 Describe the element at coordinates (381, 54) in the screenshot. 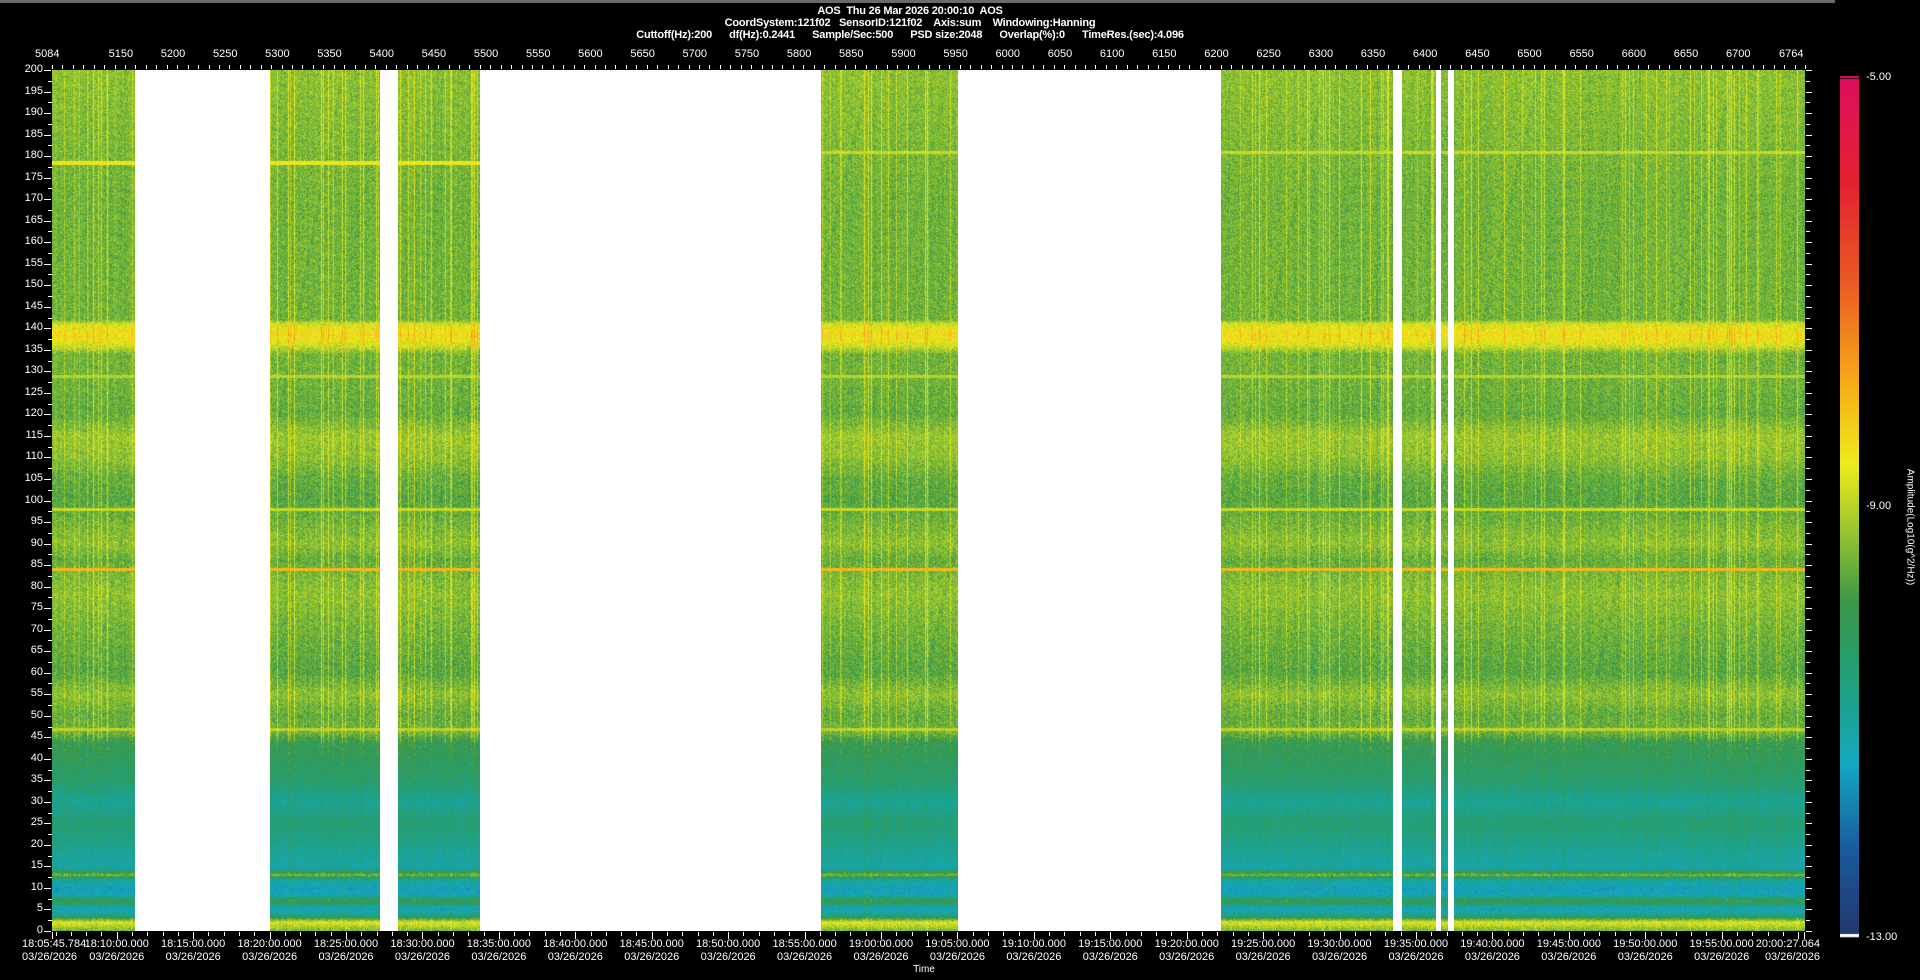

I see `top-axis-label: 5400` at that location.